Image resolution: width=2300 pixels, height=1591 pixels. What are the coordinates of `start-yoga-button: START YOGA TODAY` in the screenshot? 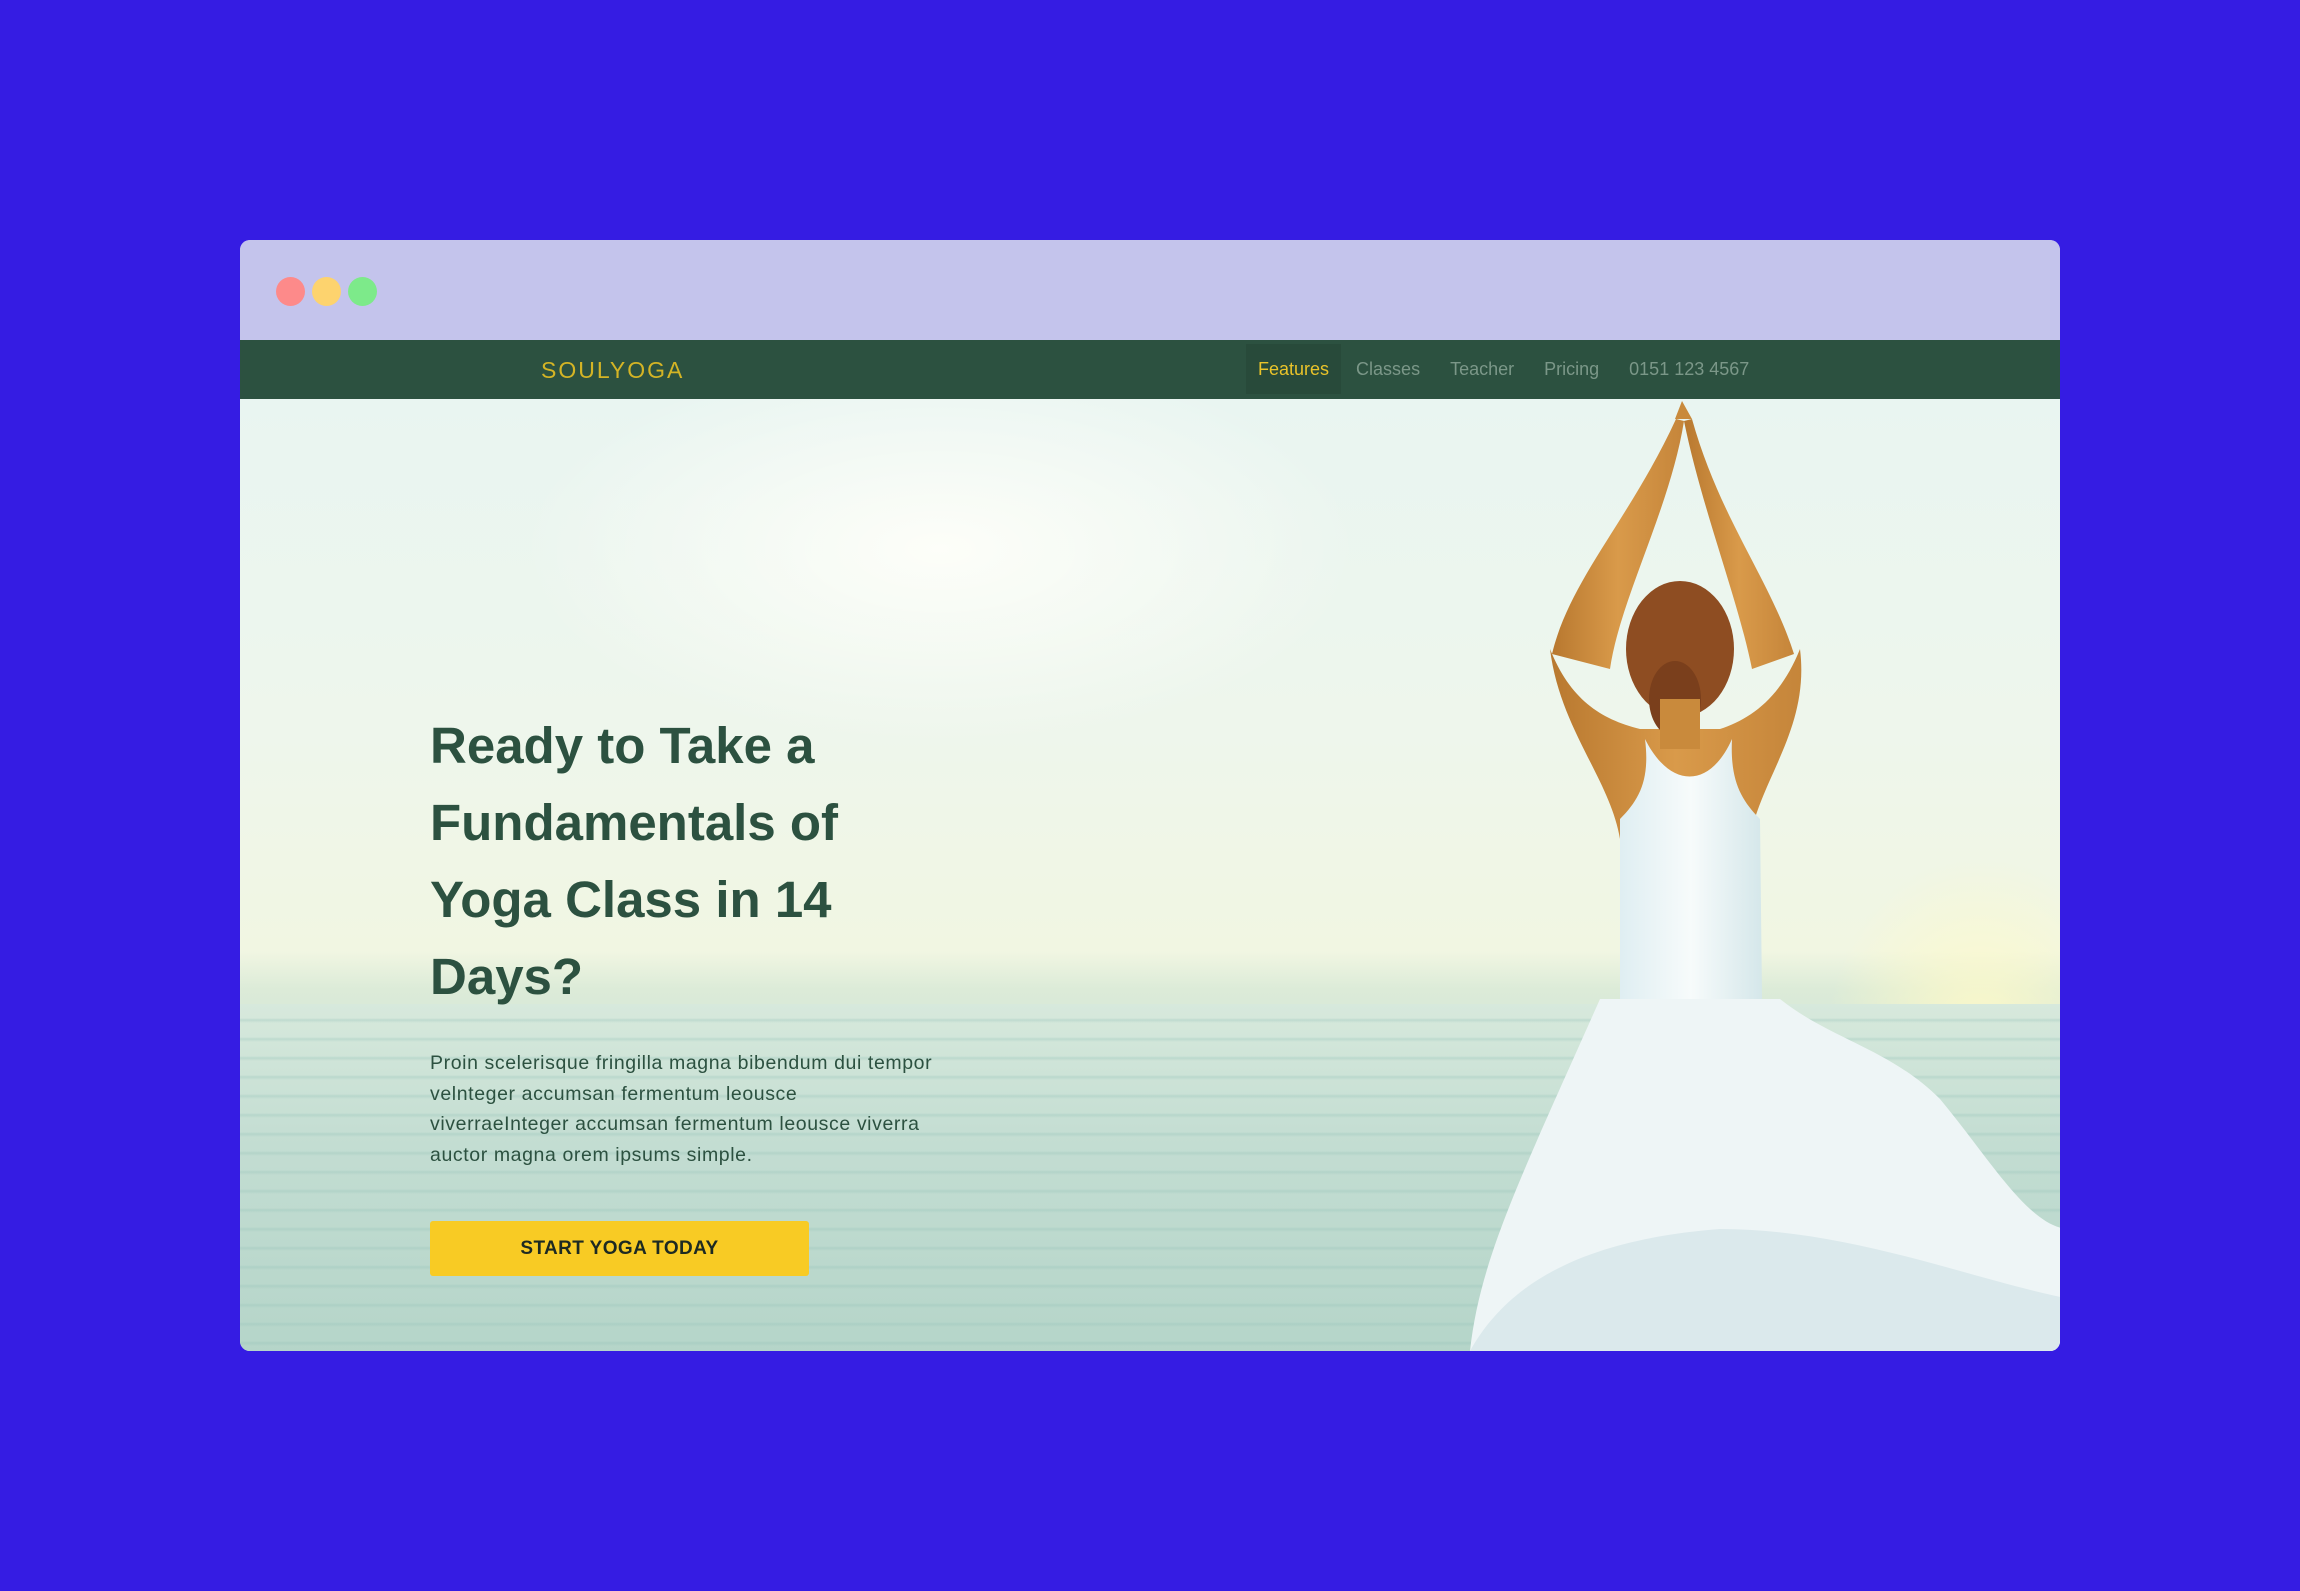 It's located at (619, 1248).